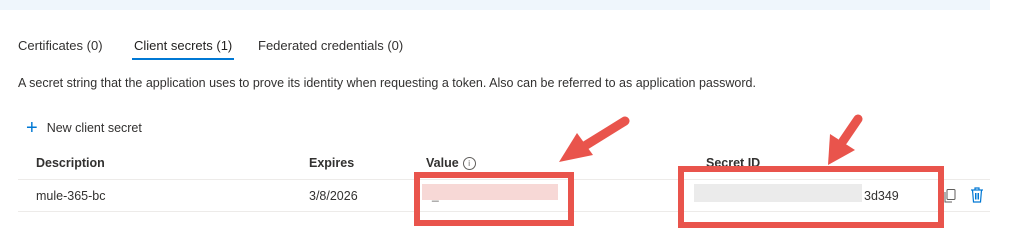 Image resolution: width=1024 pixels, height=246 pixels. Describe the element at coordinates (594, 139) in the screenshot. I see `value-arrow` at that location.